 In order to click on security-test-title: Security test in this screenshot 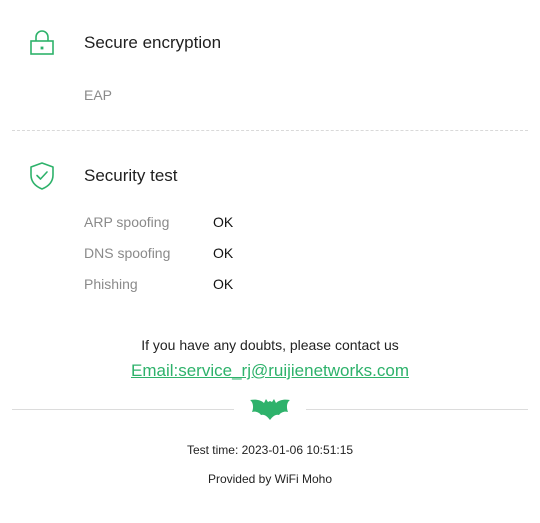, I will do `click(131, 175)`.